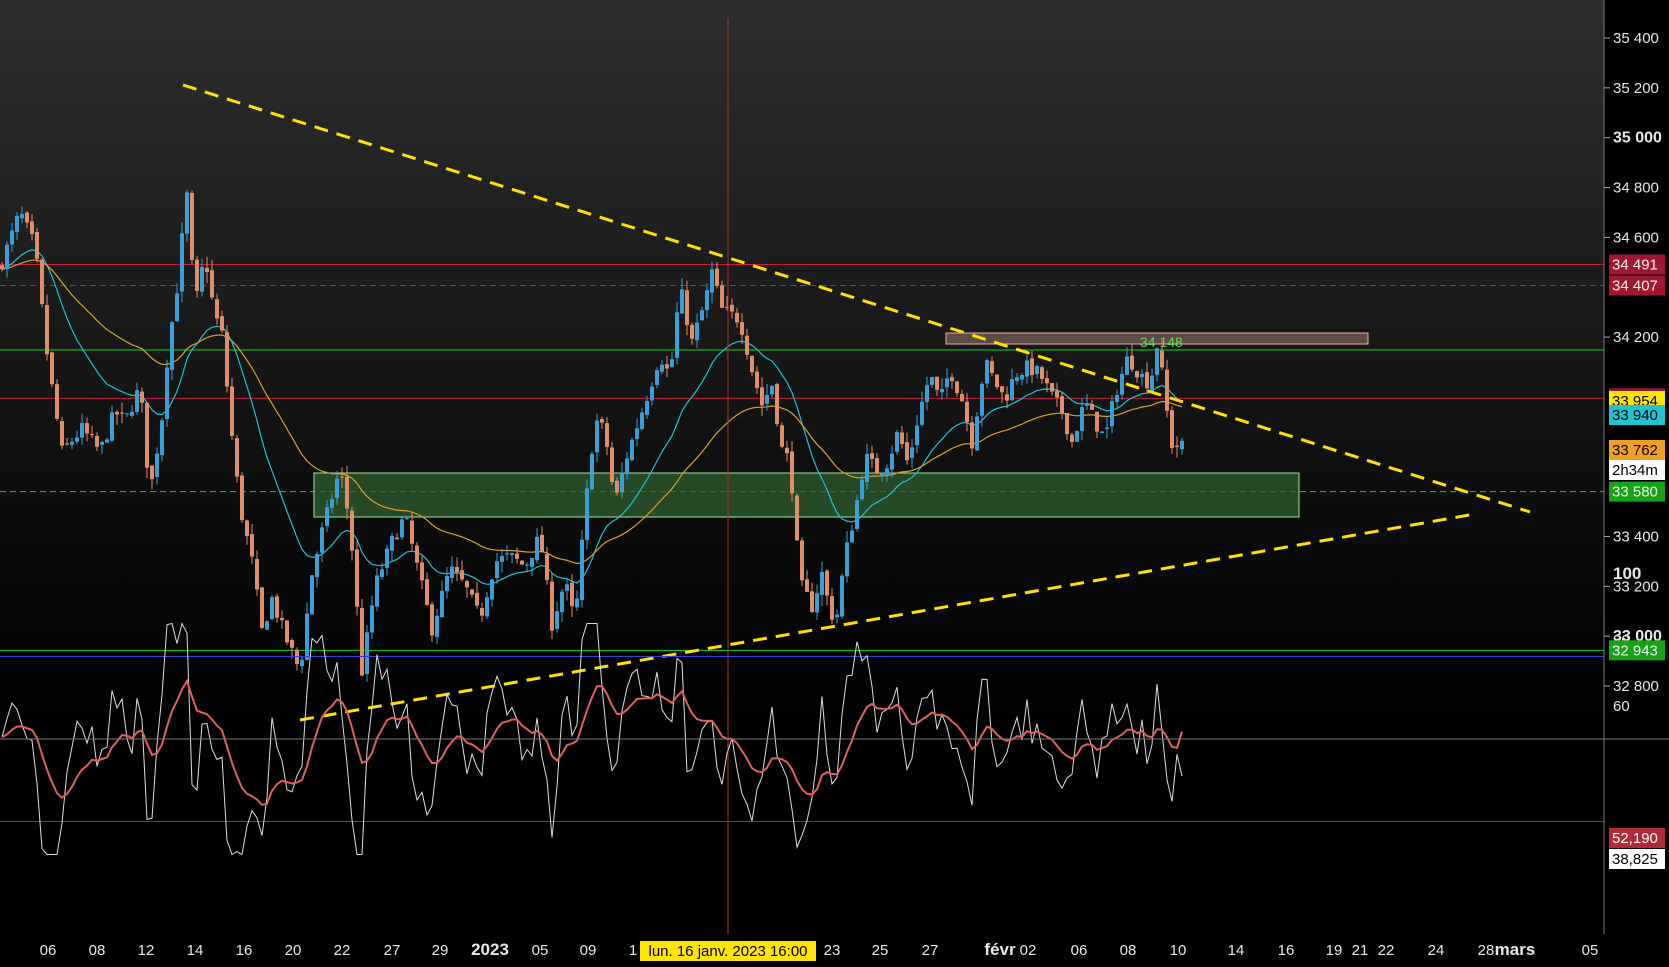 Image resolution: width=1669 pixels, height=967 pixels. What do you see at coordinates (633, 950) in the screenshot?
I see `time-tick-label: 1` at bounding box center [633, 950].